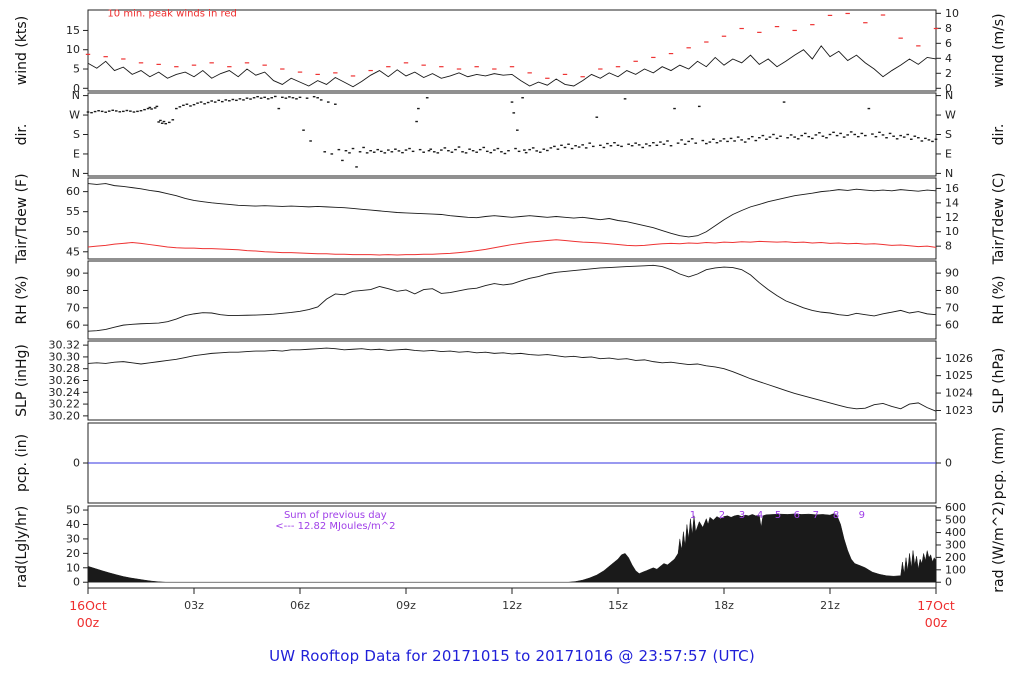 This screenshot has height=700, width=1024. What do you see at coordinates (948, 28) in the screenshot?
I see `y-tick-label-right-wind: 8` at bounding box center [948, 28].